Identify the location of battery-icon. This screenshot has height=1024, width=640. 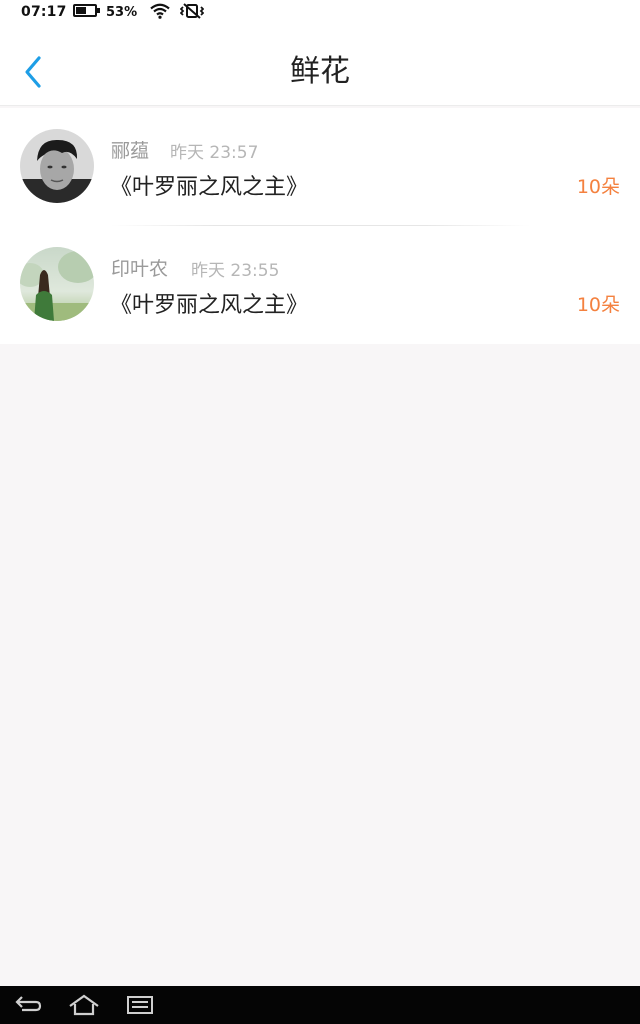
(86, 10).